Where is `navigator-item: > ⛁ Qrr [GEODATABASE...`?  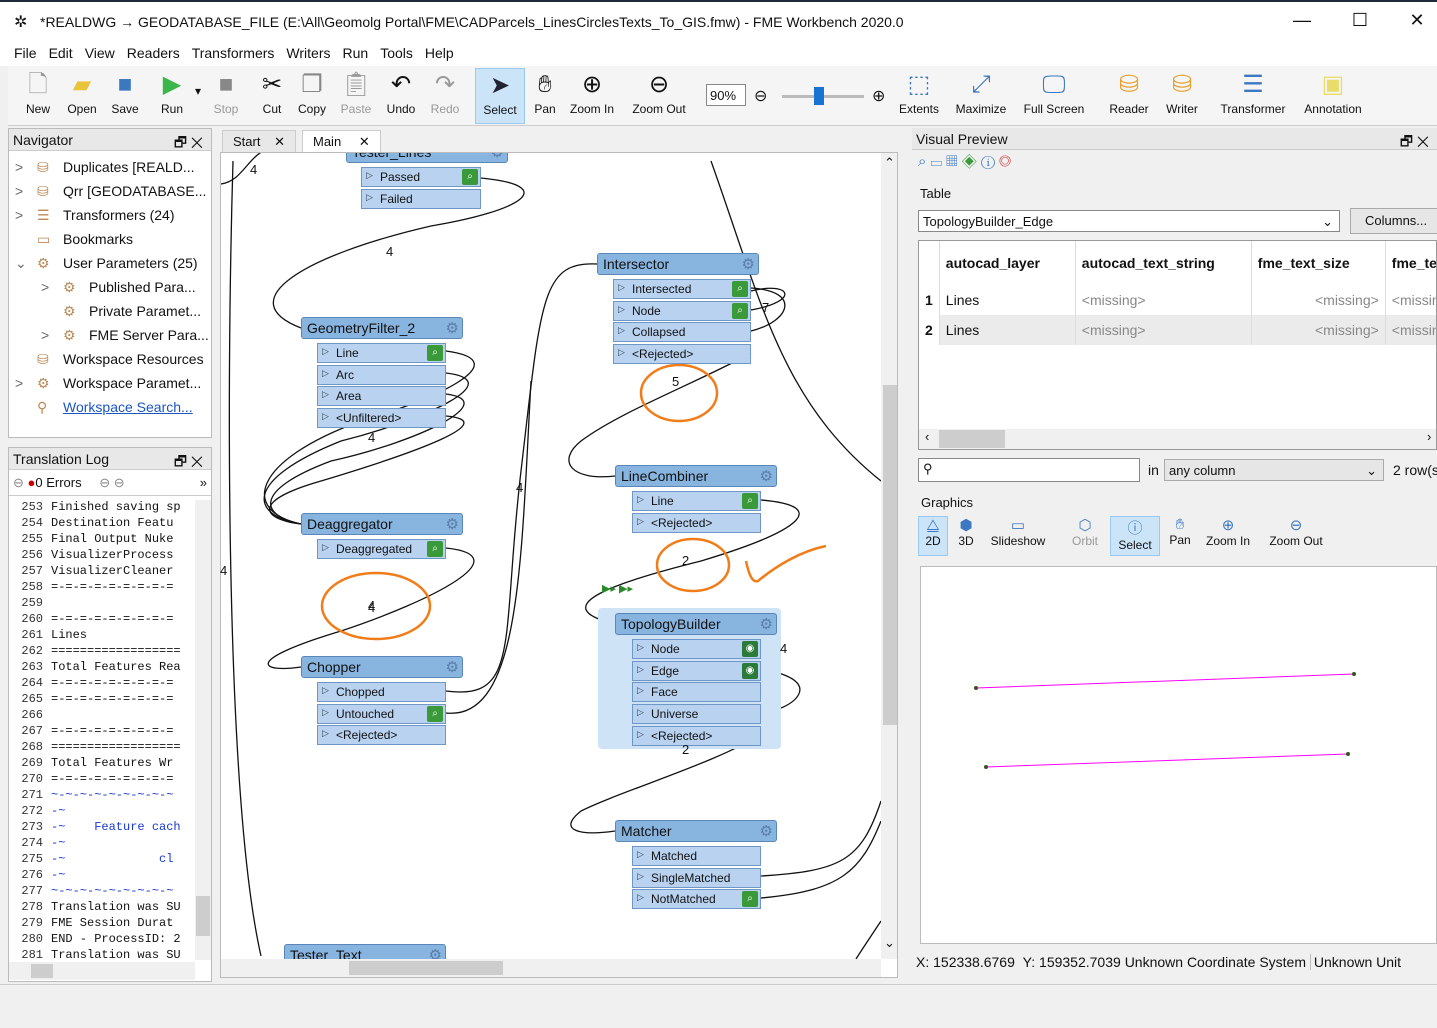 navigator-item: > ⛁ Qrr [GEODATABASE... is located at coordinates (110, 191).